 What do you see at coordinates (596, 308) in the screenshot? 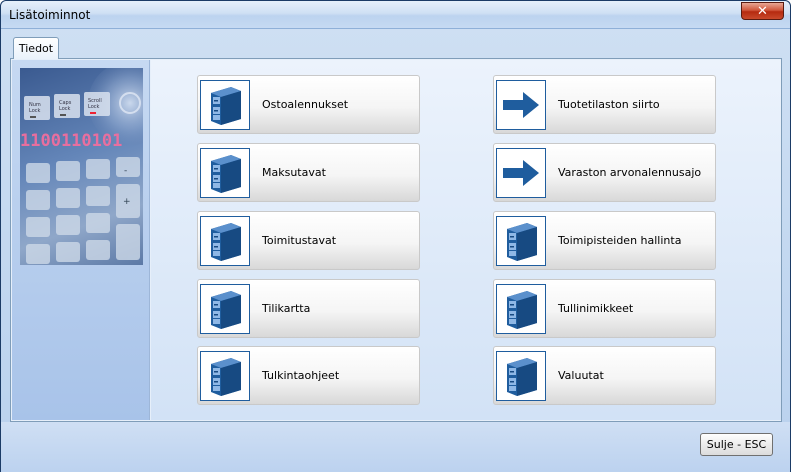
I see `button-label: Tullinimikkeet` at bounding box center [596, 308].